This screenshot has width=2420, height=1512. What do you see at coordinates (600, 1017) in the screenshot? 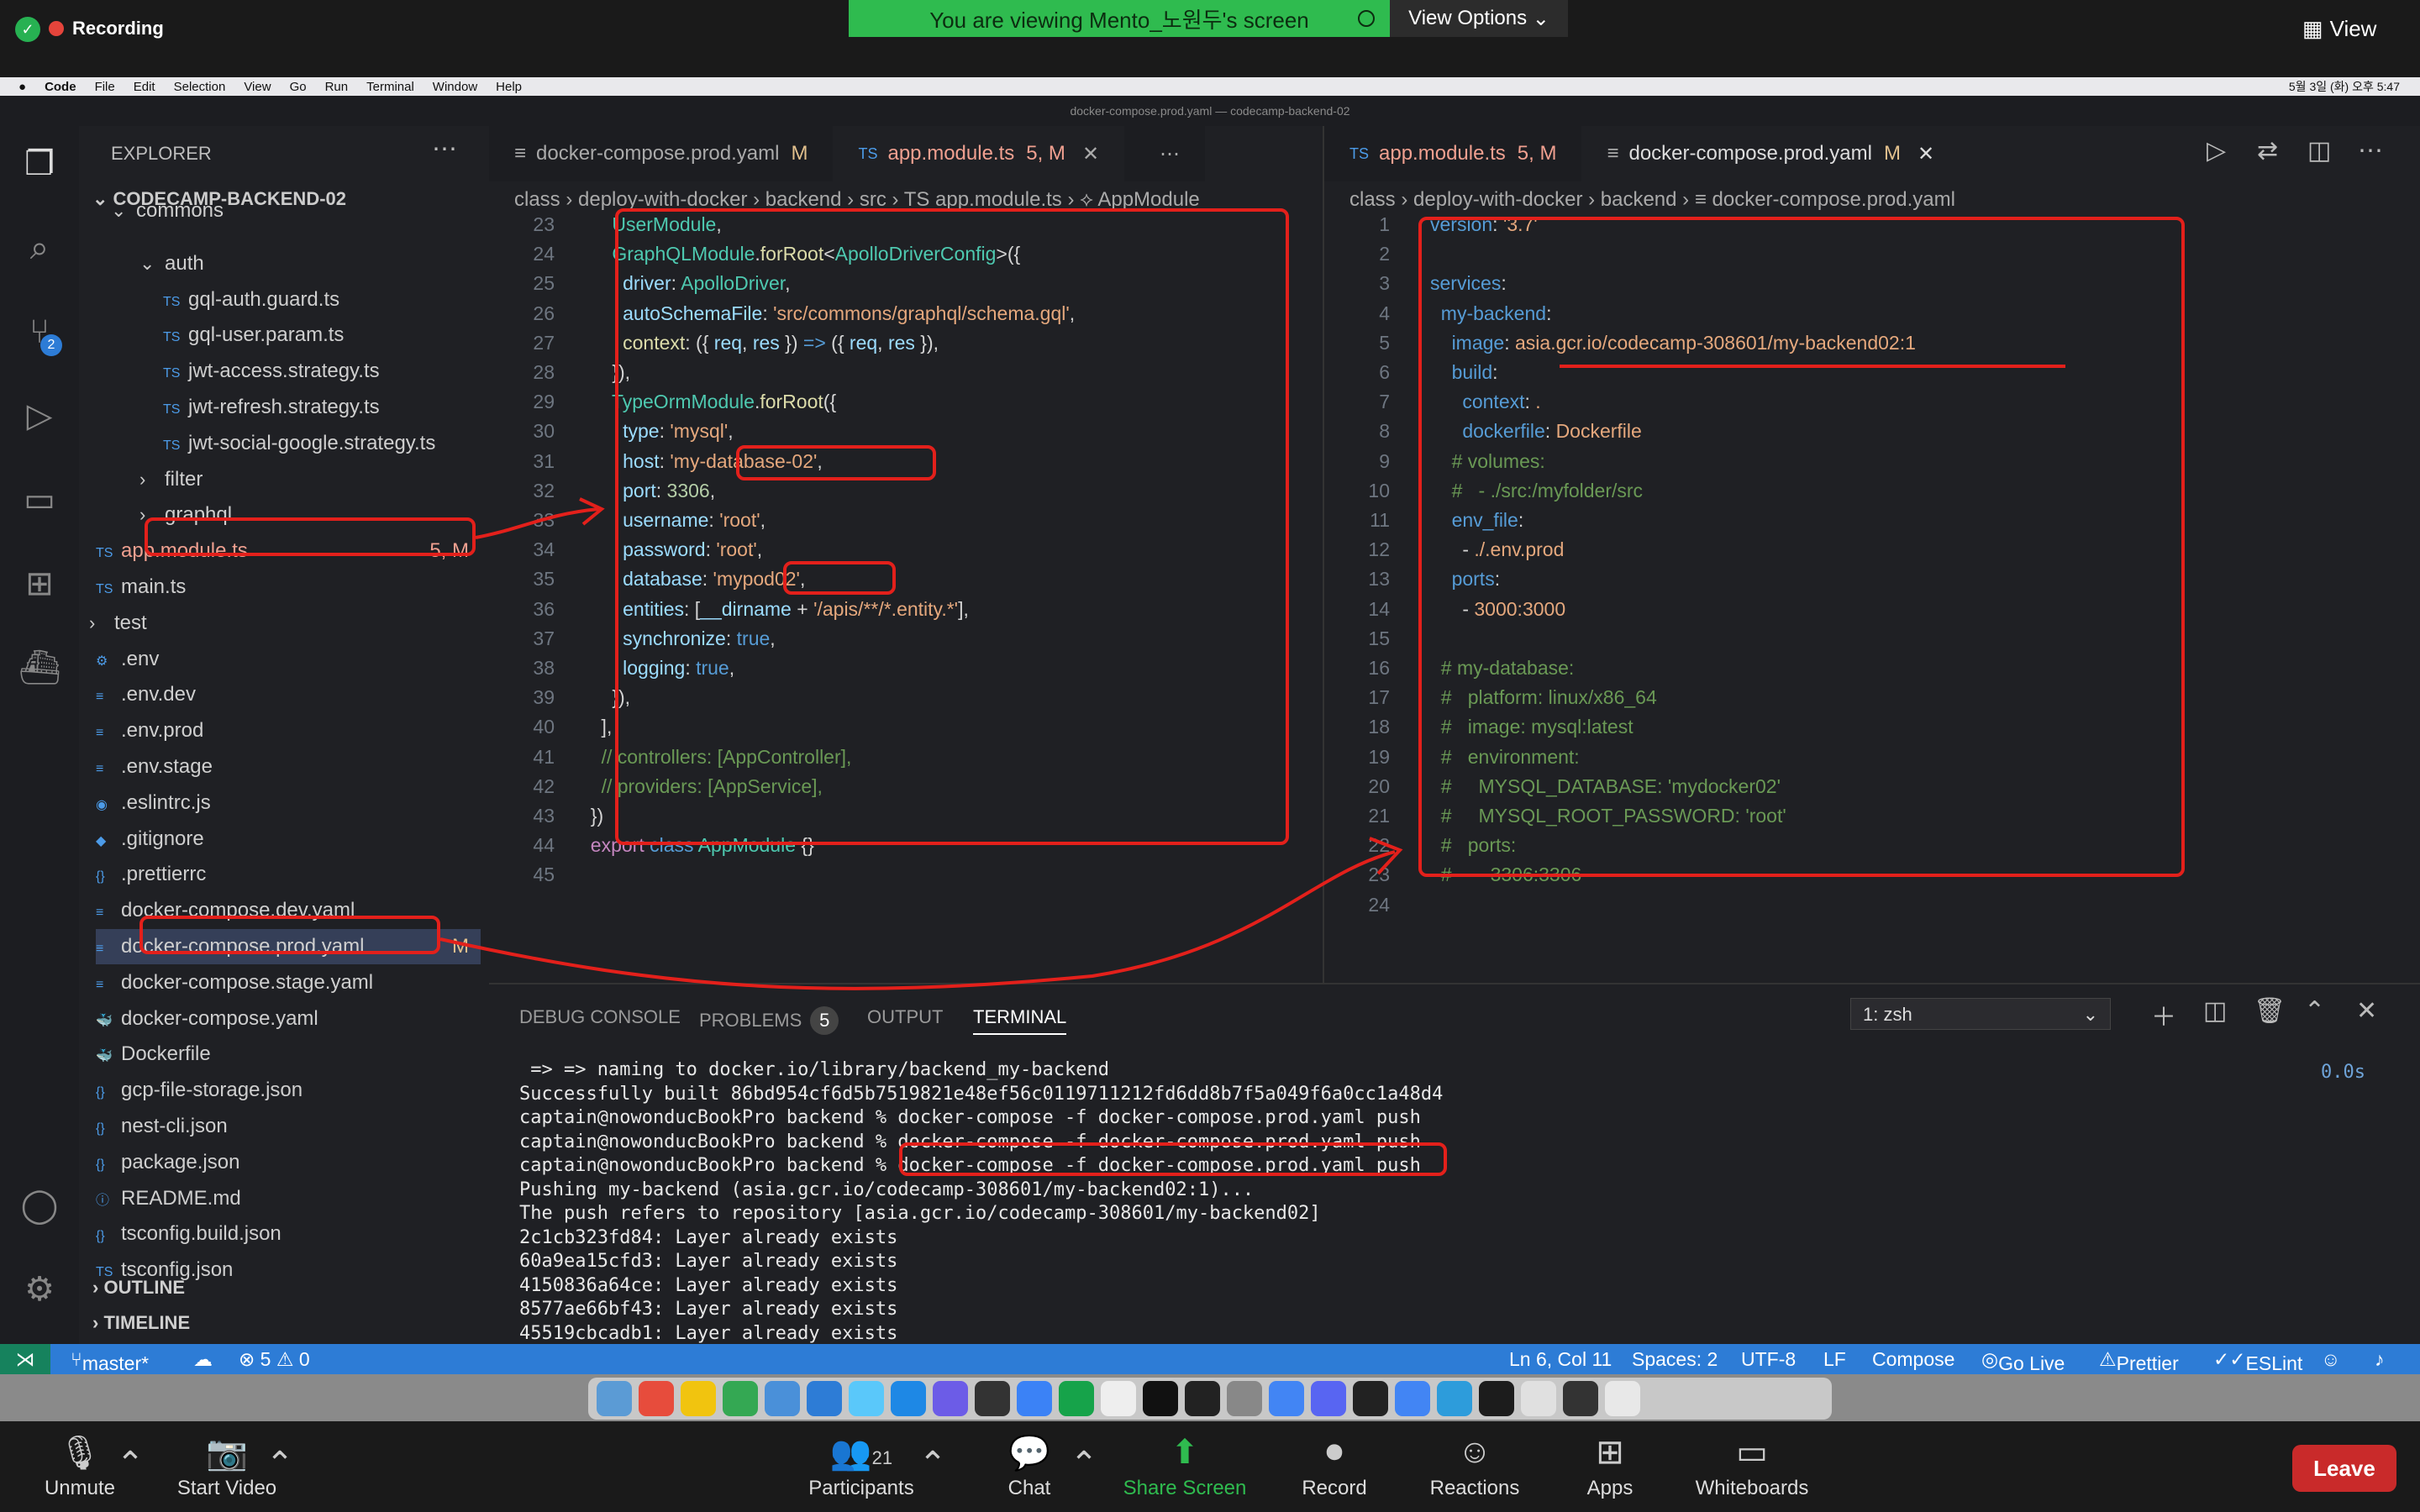
I see `tab-debug-console: DEBUG CONSOLE` at bounding box center [600, 1017].